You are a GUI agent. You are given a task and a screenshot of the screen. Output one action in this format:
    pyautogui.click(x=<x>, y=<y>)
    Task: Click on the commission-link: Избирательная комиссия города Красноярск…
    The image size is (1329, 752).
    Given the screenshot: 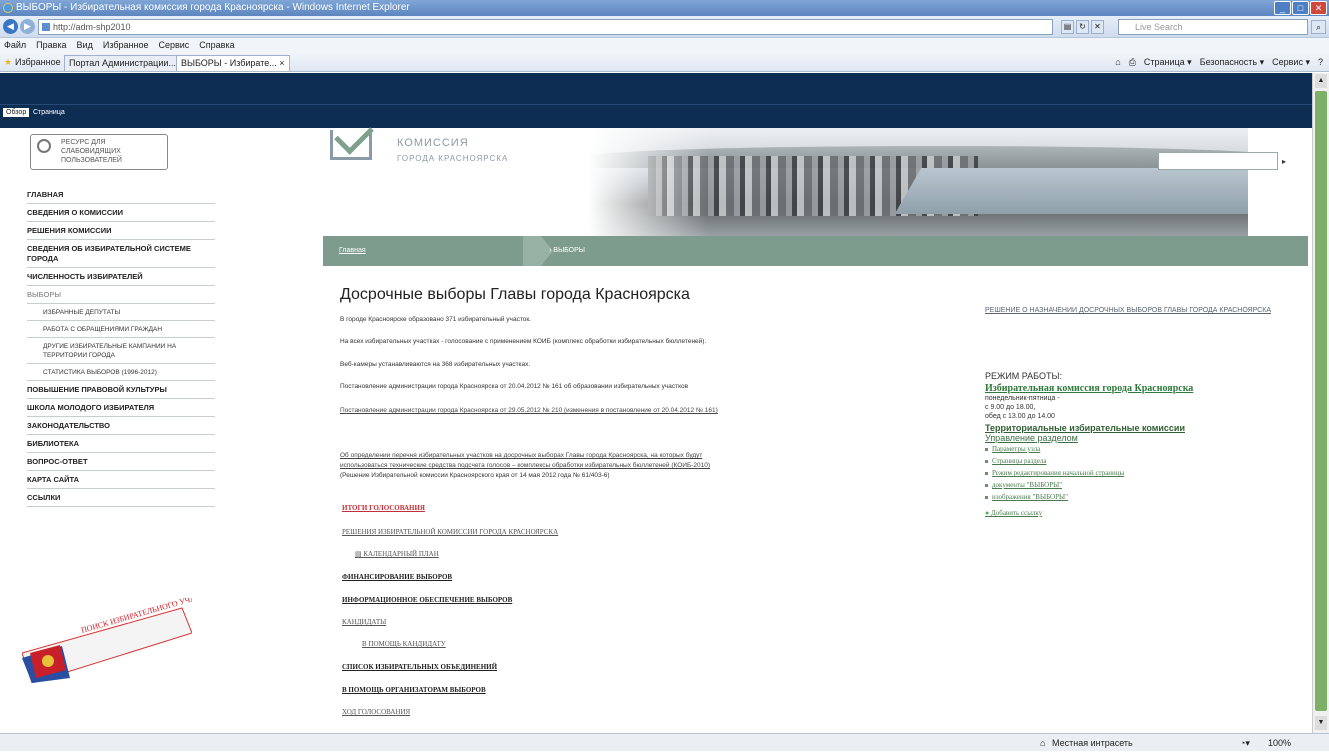 What is the action you would take?
    pyautogui.click(x=1140, y=388)
    